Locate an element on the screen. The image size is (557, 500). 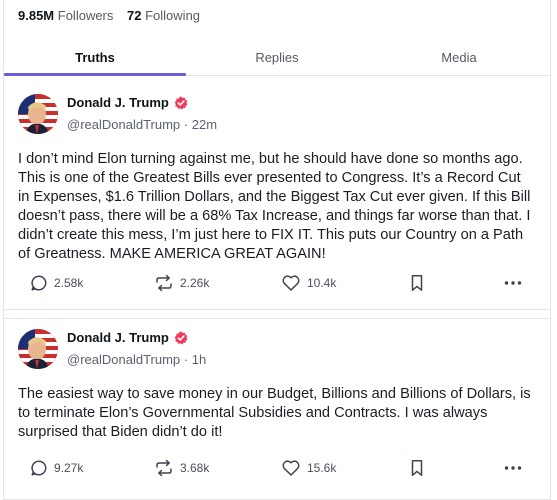
like-count: 15.6k is located at coordinates (322, 468).